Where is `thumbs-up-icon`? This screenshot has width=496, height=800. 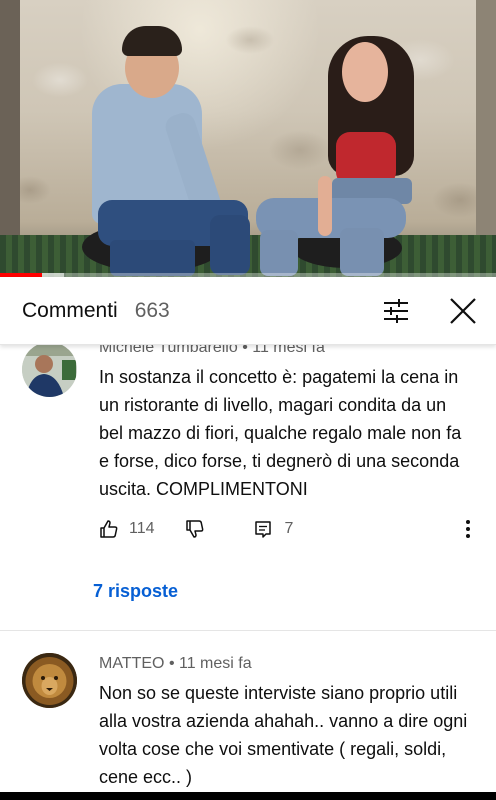
thumbs-up-icon is located at coordinates (109, 529).